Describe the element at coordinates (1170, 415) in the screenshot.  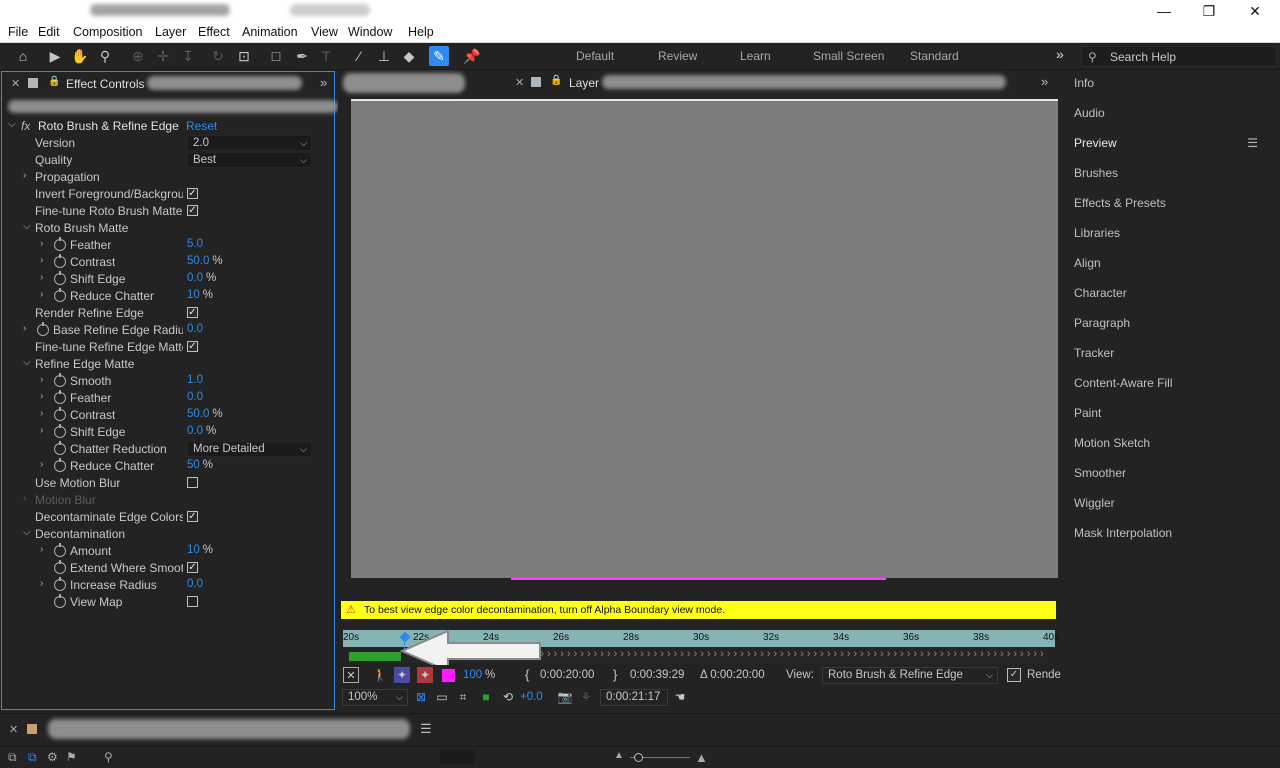
I see `panel-paint: Paint` at that location.